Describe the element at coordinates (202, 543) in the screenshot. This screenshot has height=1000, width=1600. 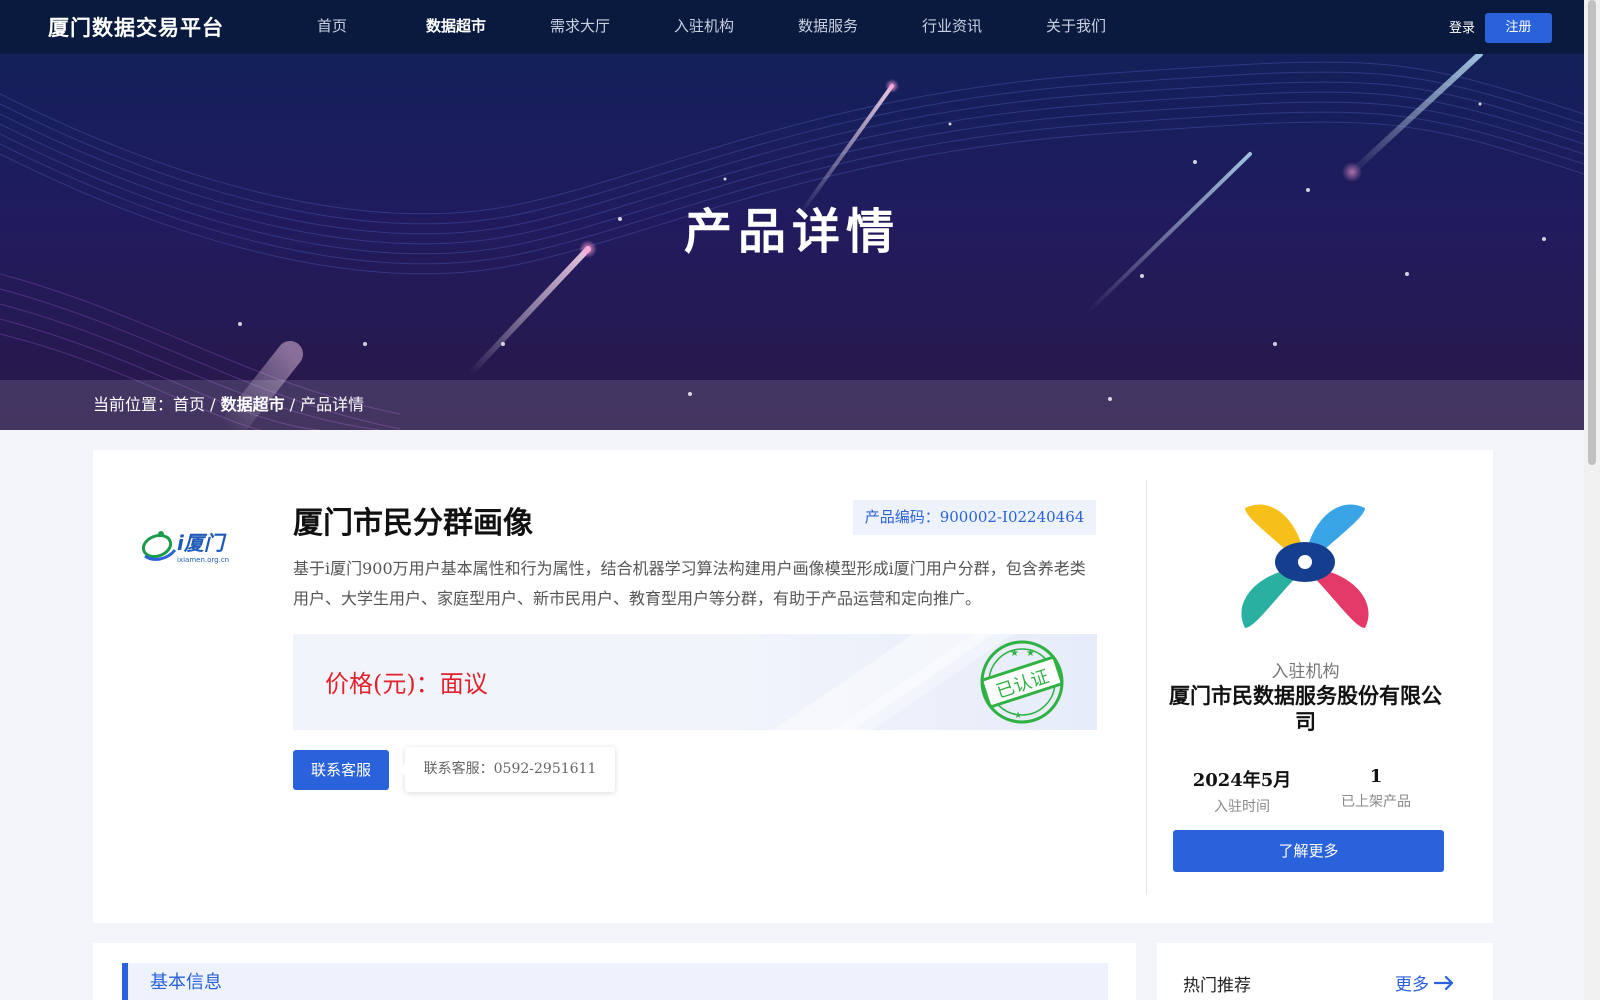
I see `product-logo-text: i厦门` at that location.